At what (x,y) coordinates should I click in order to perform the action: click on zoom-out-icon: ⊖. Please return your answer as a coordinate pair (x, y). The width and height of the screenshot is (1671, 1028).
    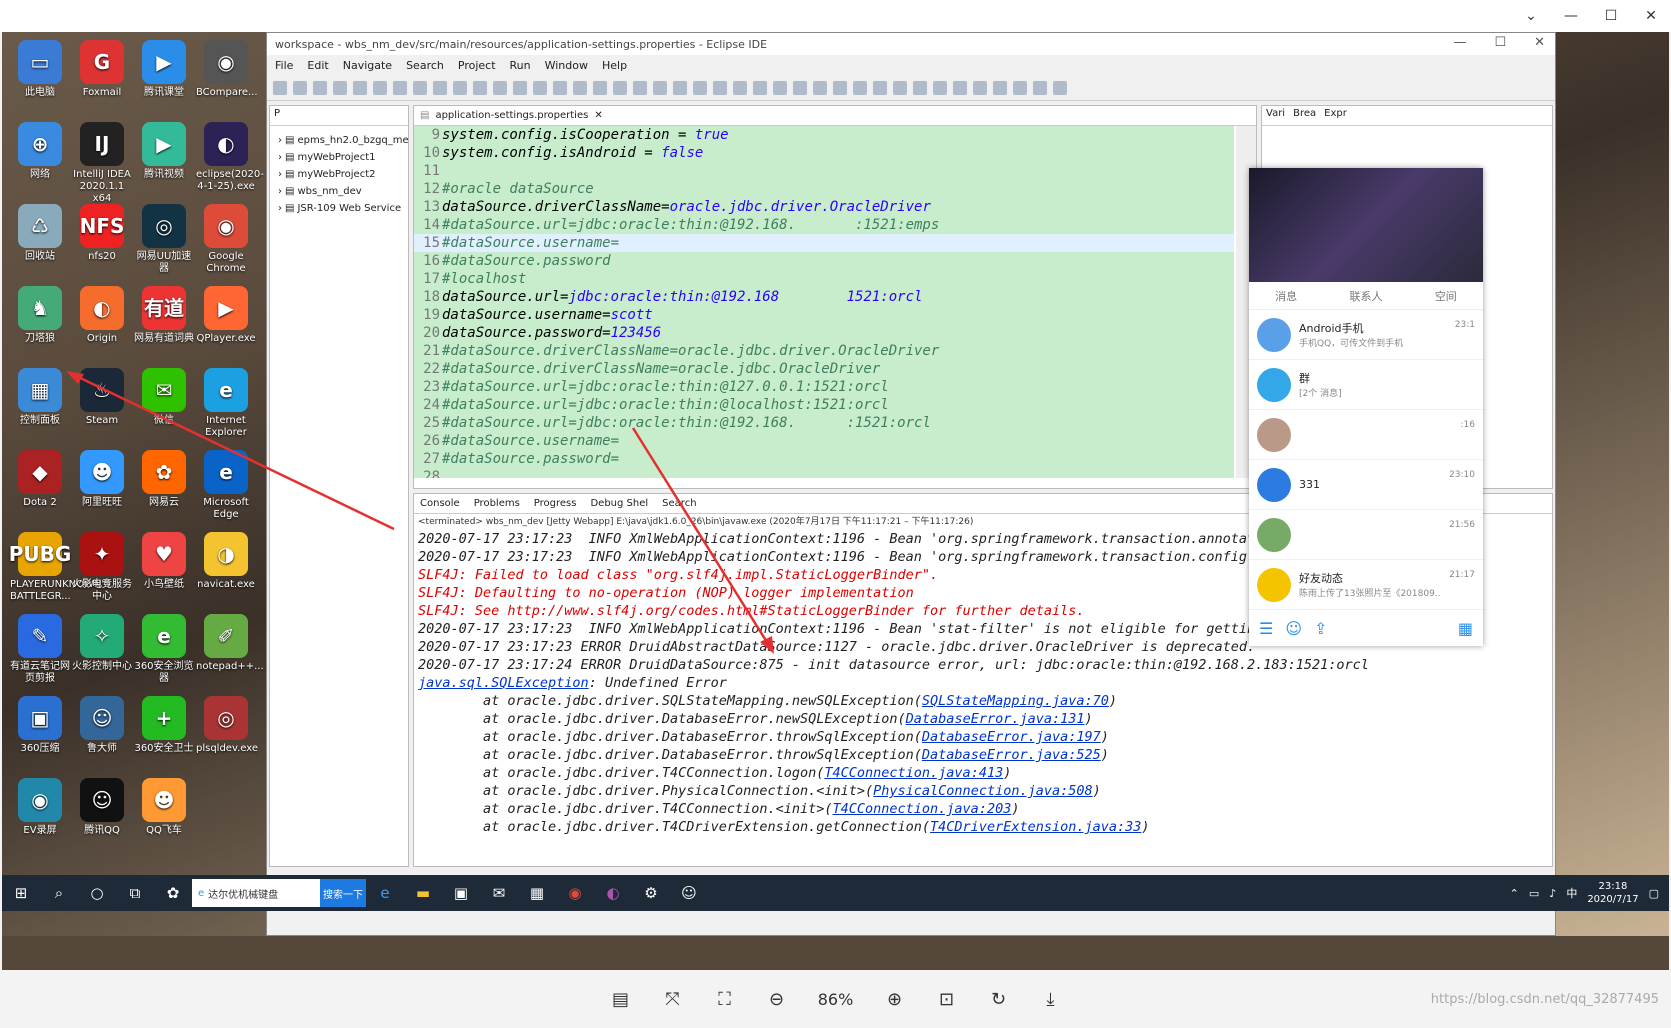
    Looking at the image, I should click on (777, 999).